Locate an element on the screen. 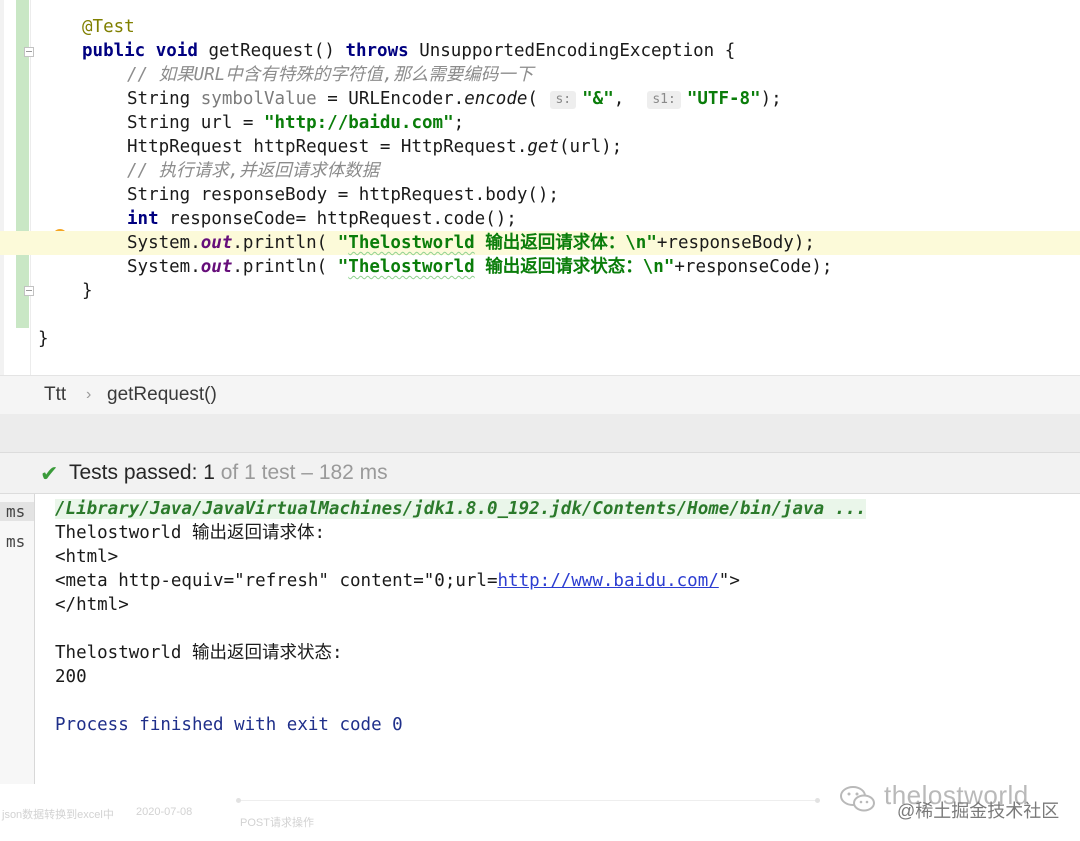 This screenshot has height=841, width=1080. test-status-bar: ✔ Tests passed: 1 of 1 test – 182 ms is located at coordinates (540, 473).